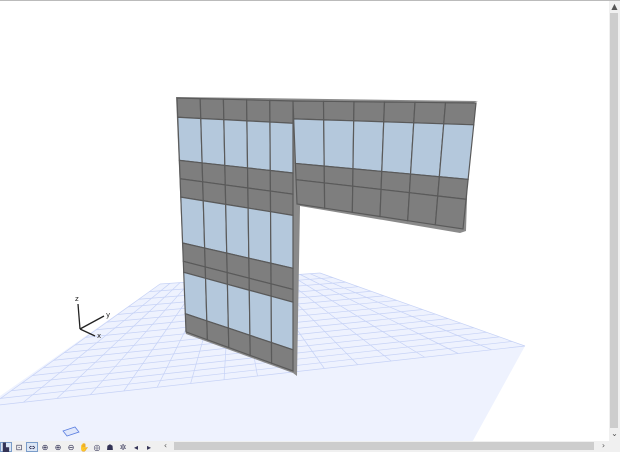 This screenshot has width=620, height=453. What do you see at coordinates (614, 434) in the screenshot?
I see `scroll-down-button: ⌄` at bounding box center [614, 434].